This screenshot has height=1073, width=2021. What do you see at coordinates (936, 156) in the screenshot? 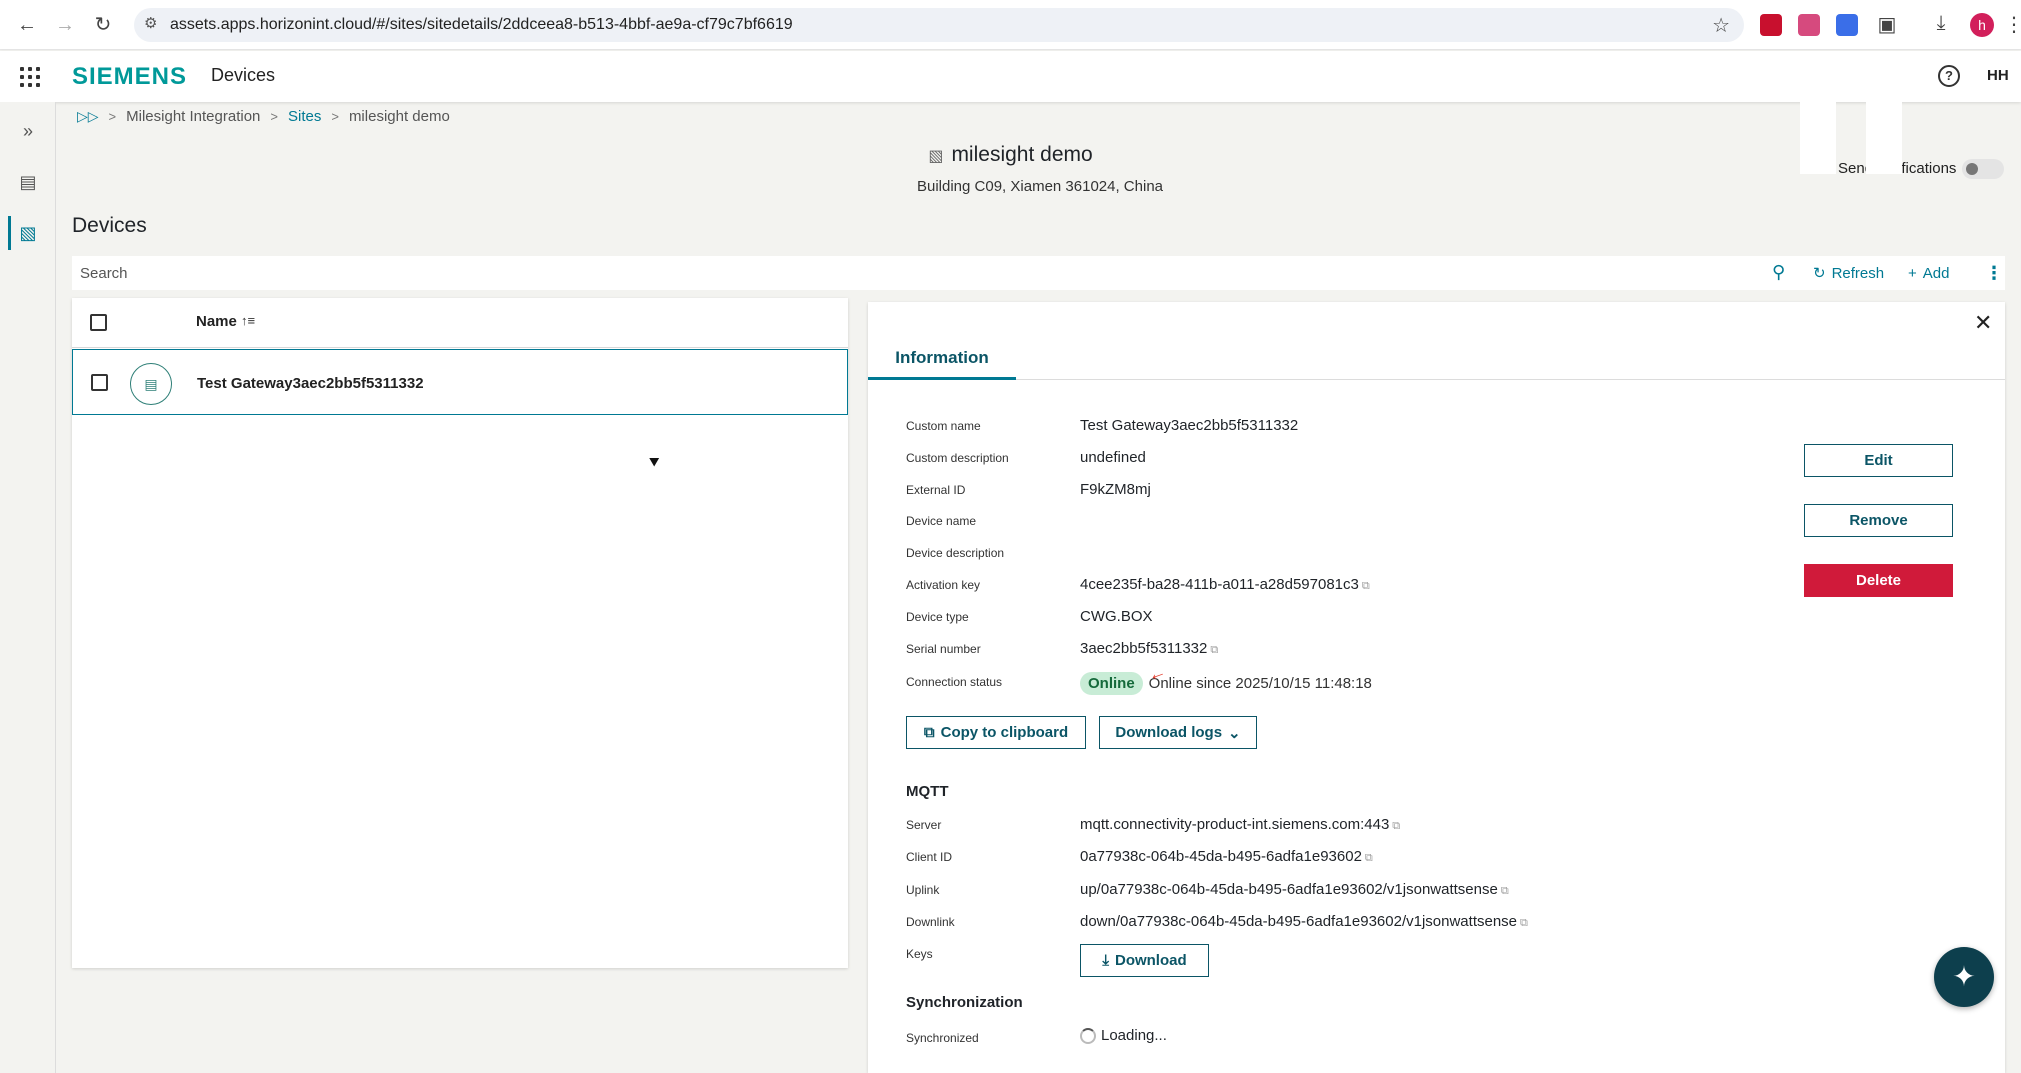
I see `building-icon: ▧` at bounding box center [936, 156].